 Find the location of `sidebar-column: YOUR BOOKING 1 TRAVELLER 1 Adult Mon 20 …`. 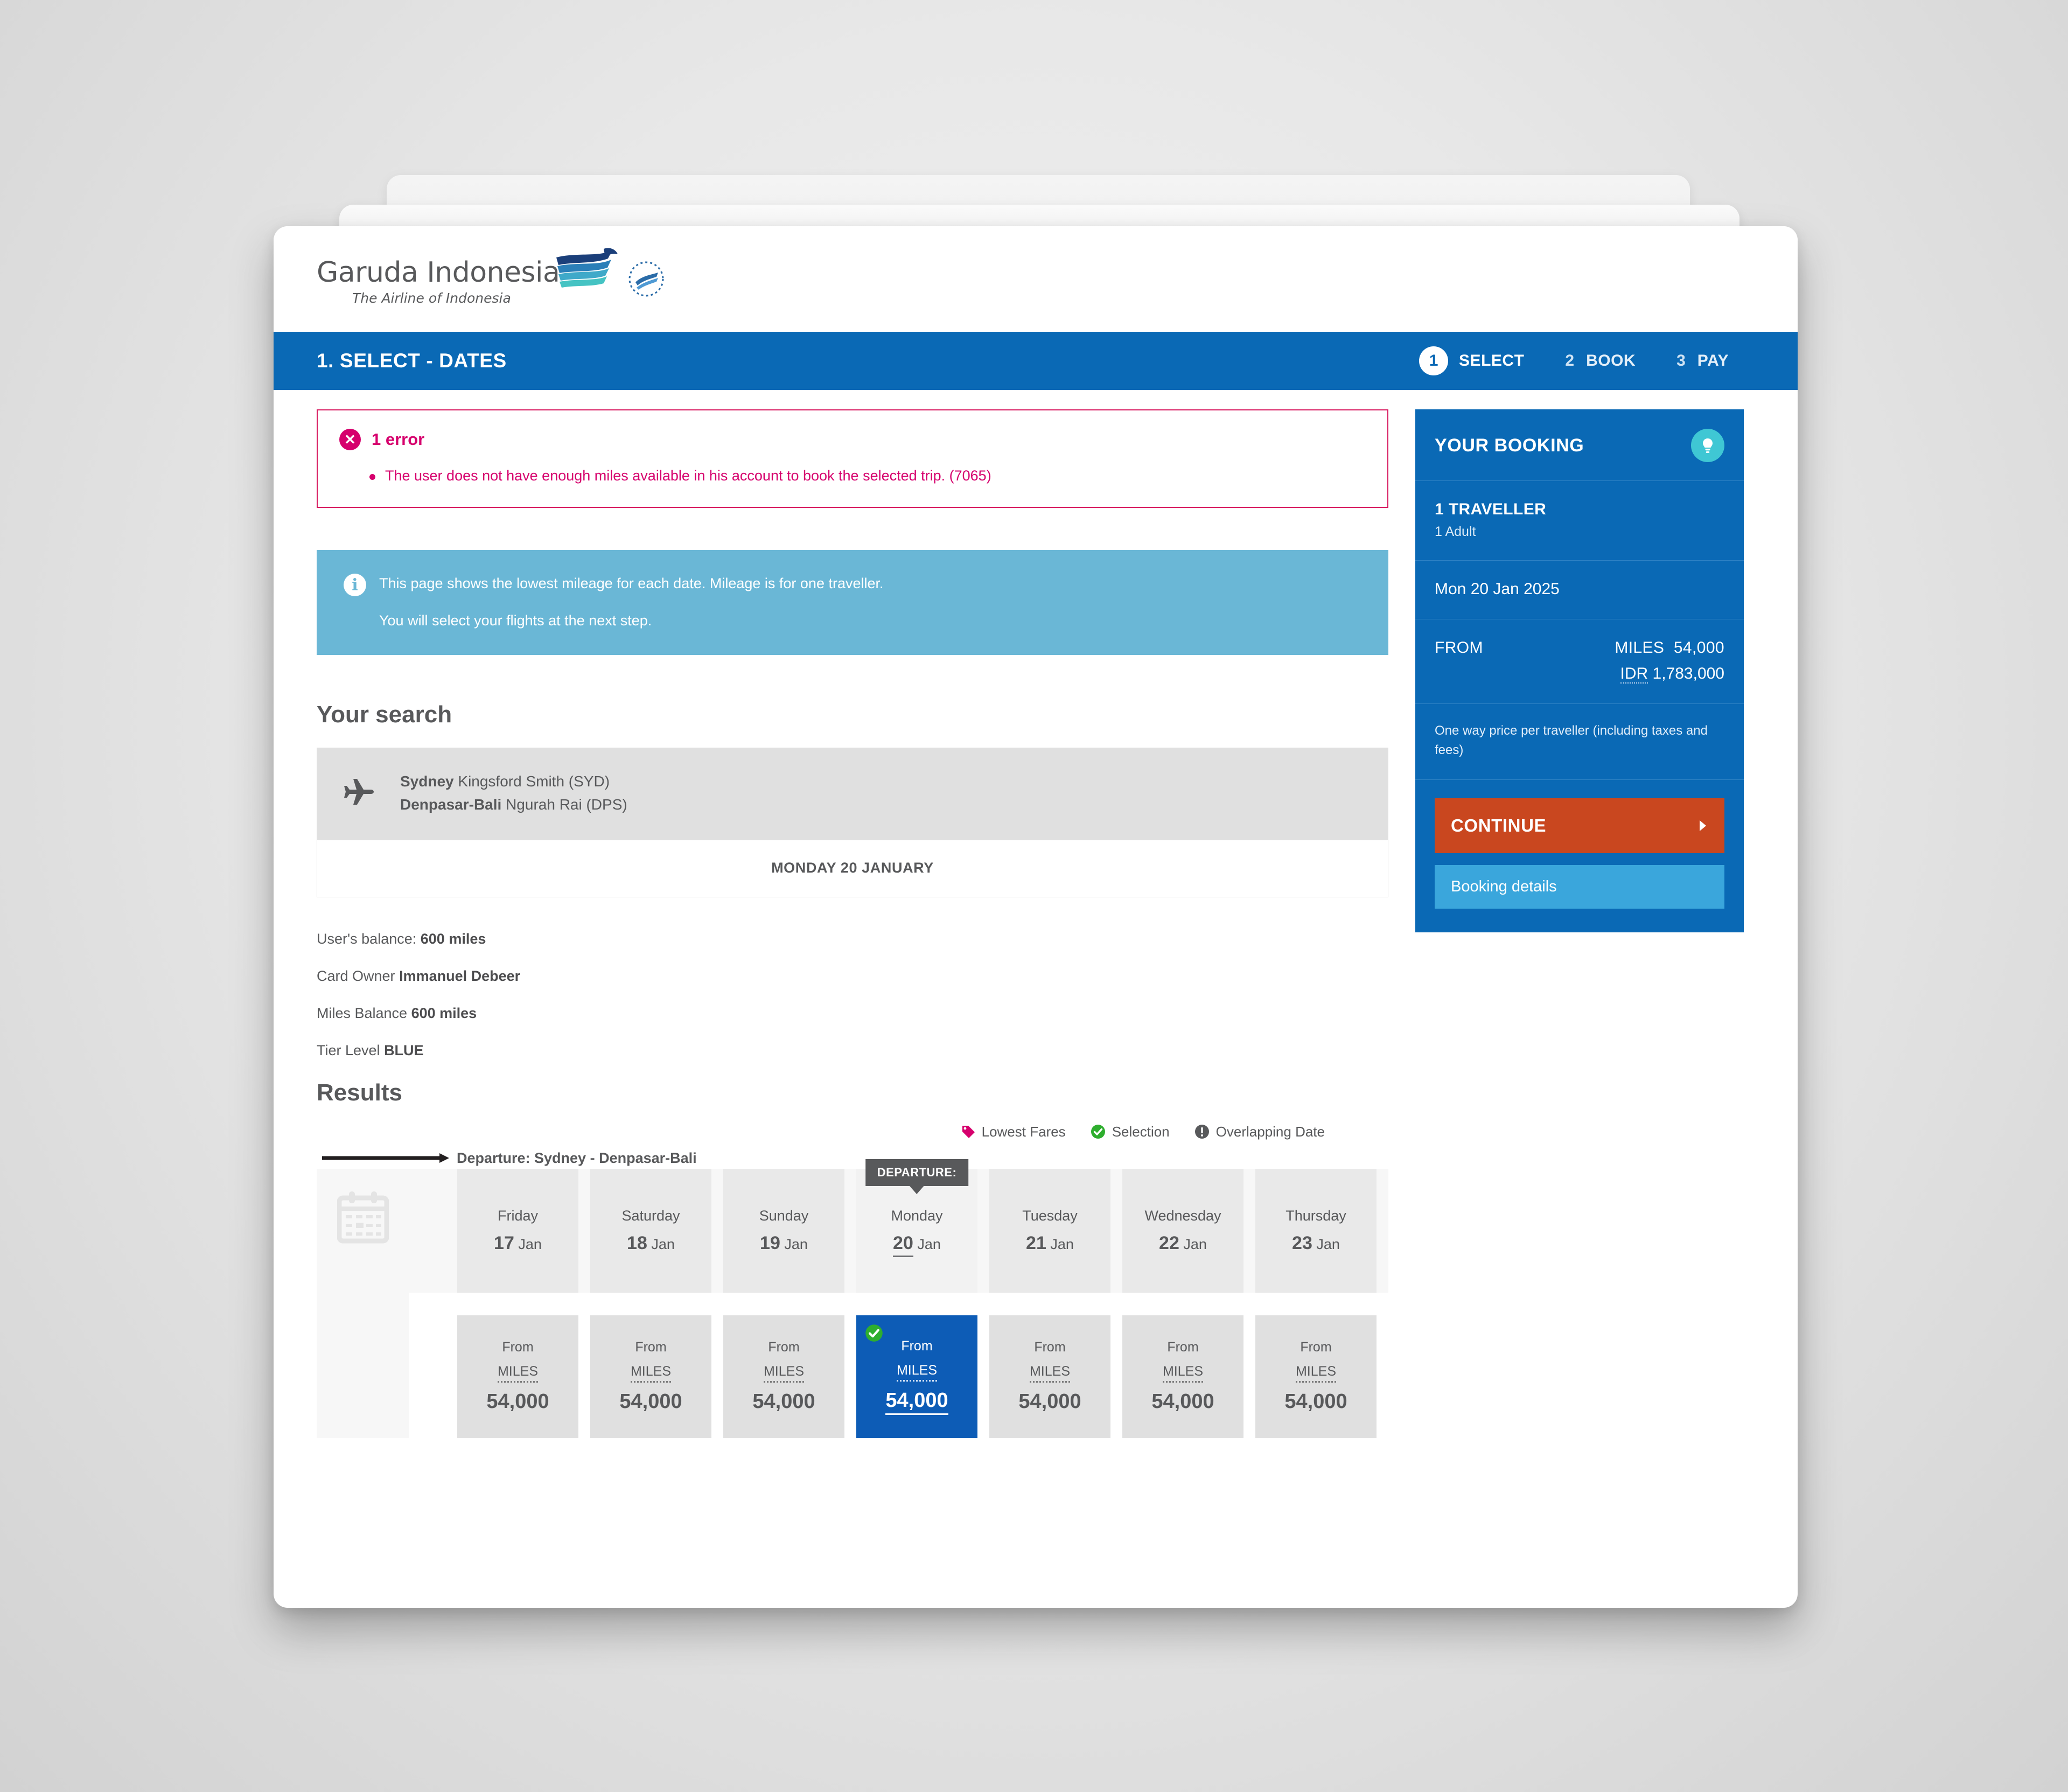

sidebar-column: YOUR BOOKING 1 TRAVELLER 1 Adult Mon 20 … is located at coordinates (1579, 923).